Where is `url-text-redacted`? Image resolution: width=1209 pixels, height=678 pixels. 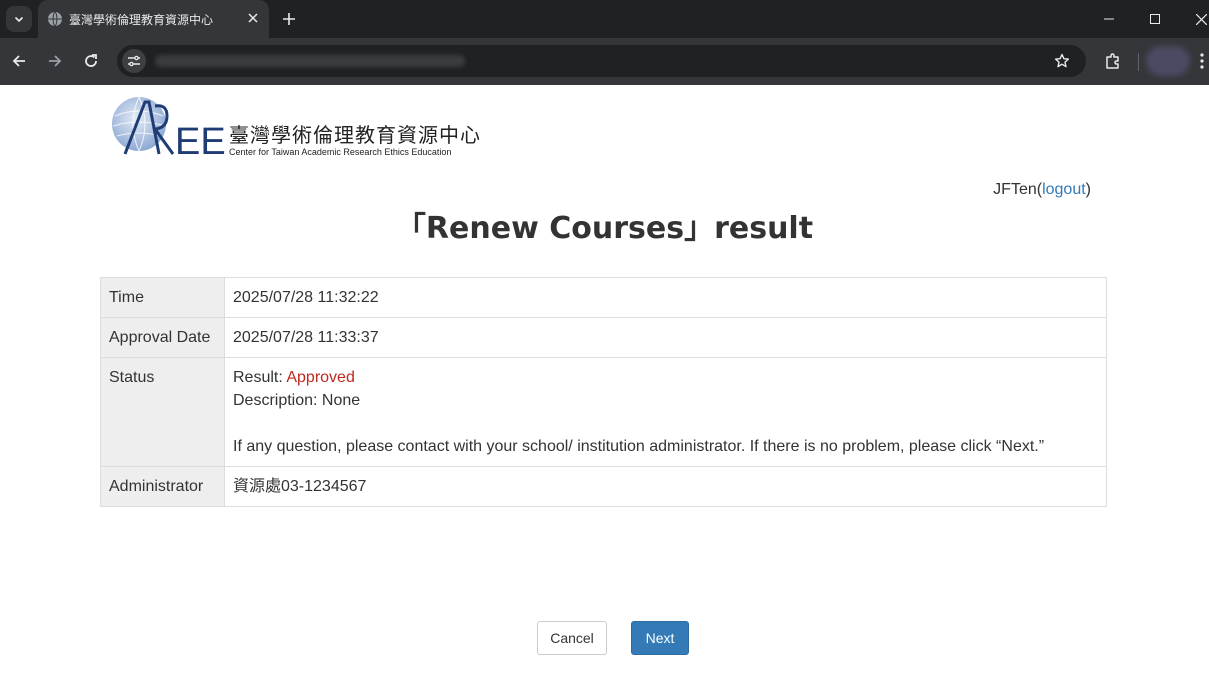
url-text-redacted is located at coordinates (310, 61).